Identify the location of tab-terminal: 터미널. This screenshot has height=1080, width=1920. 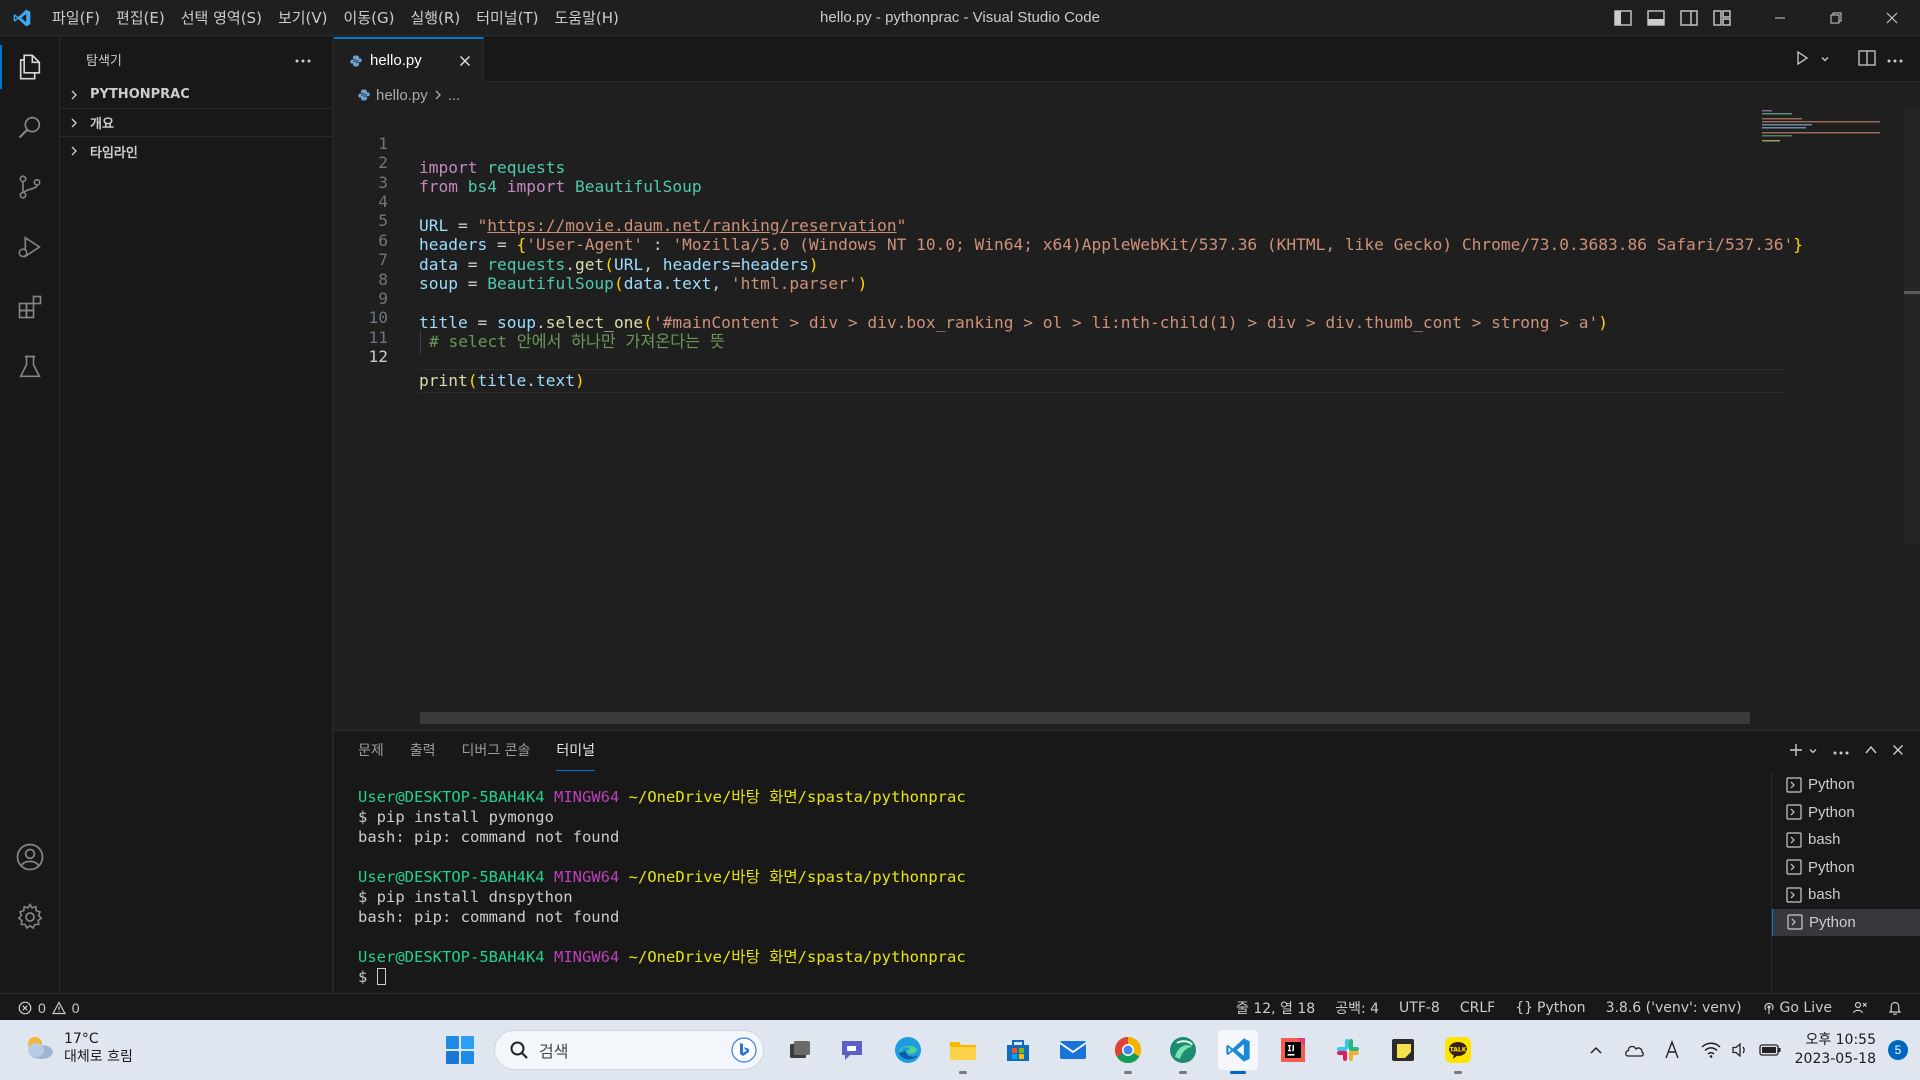
(576, 751).